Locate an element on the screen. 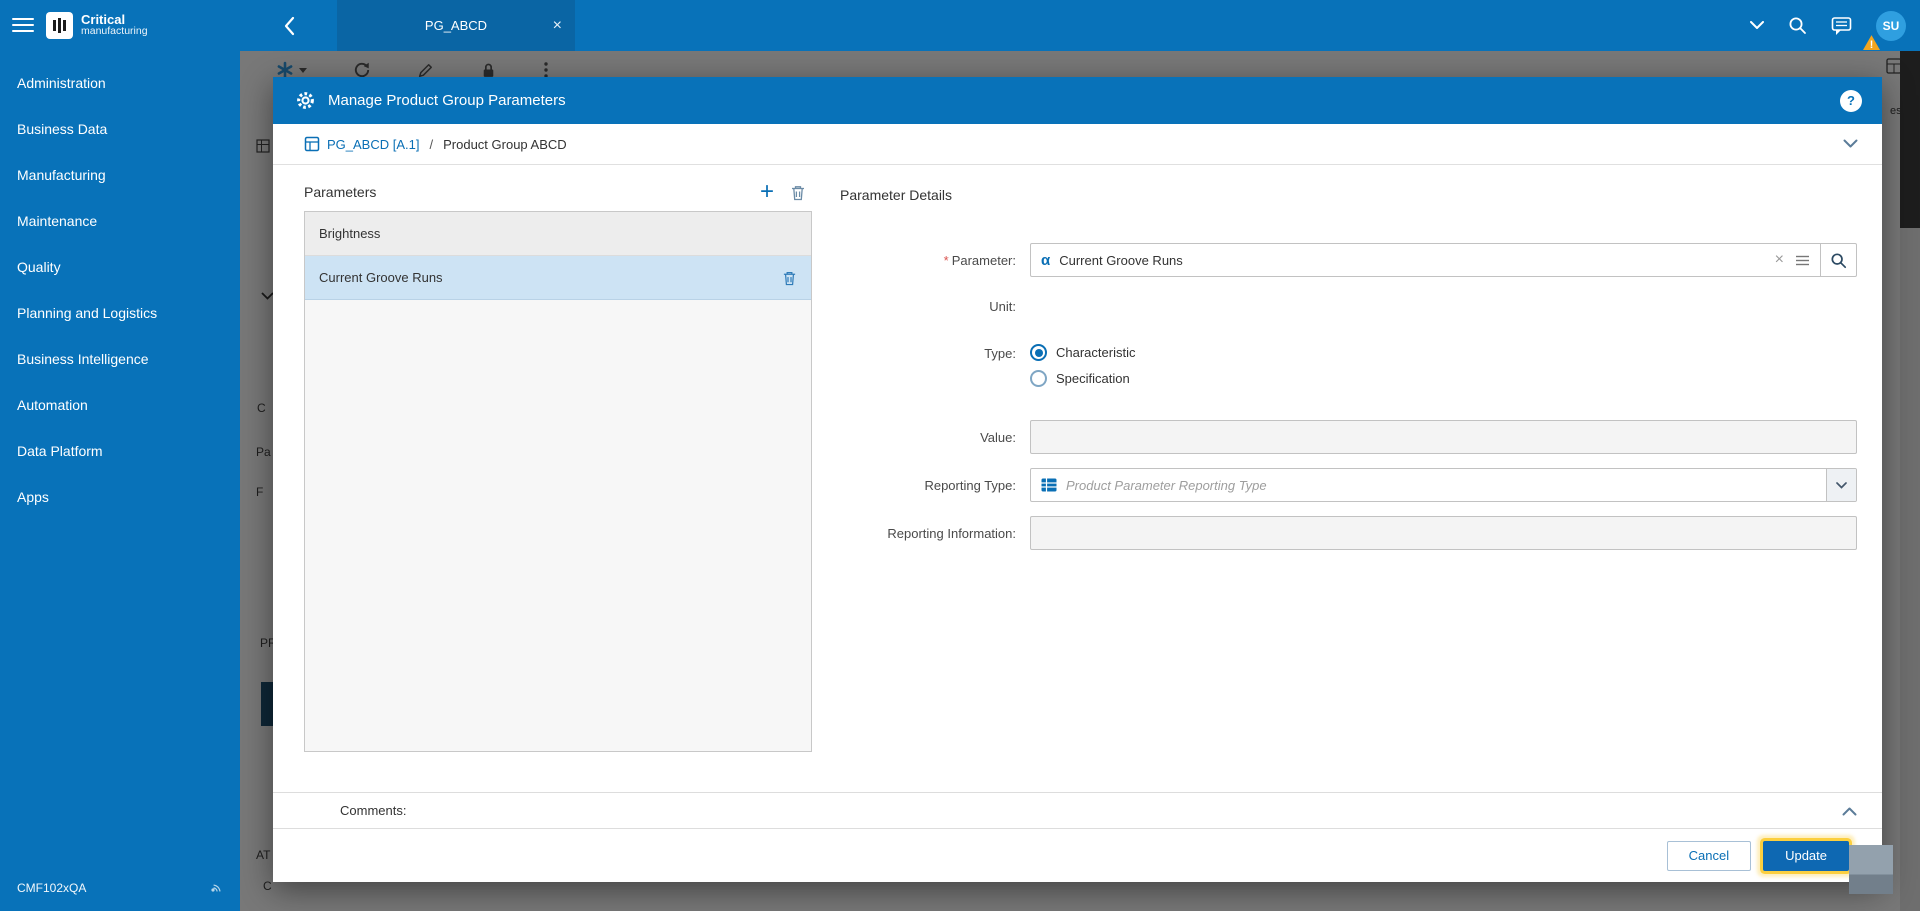 The image size is (1920, 911). parameter-alpha-icon: α is located at coordinates (1046, 260).